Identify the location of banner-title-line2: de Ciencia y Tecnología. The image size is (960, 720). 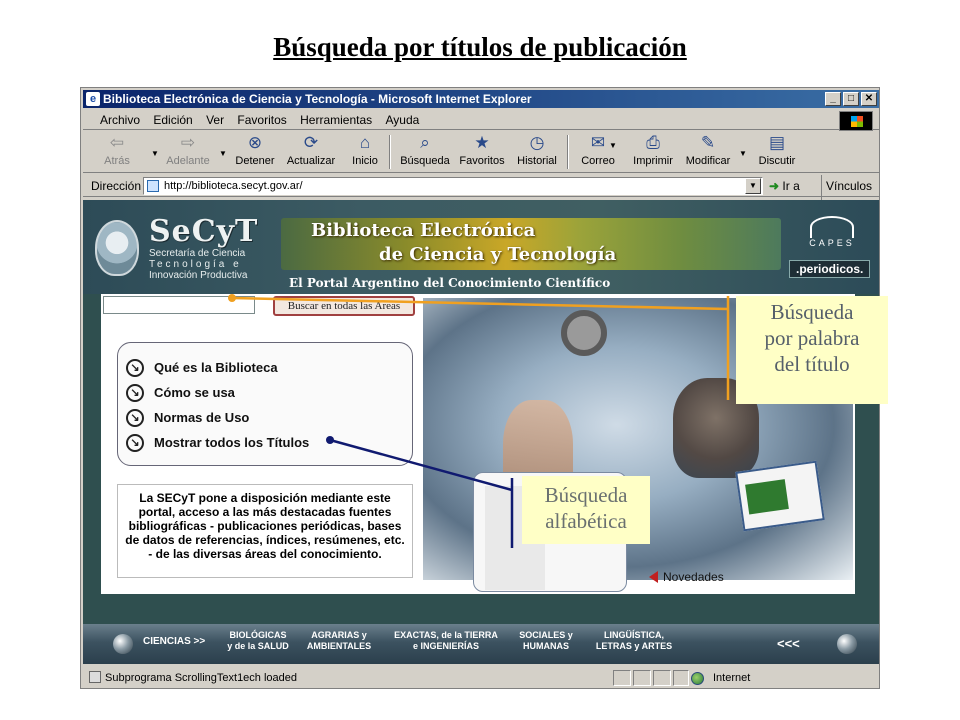
(498, 254).